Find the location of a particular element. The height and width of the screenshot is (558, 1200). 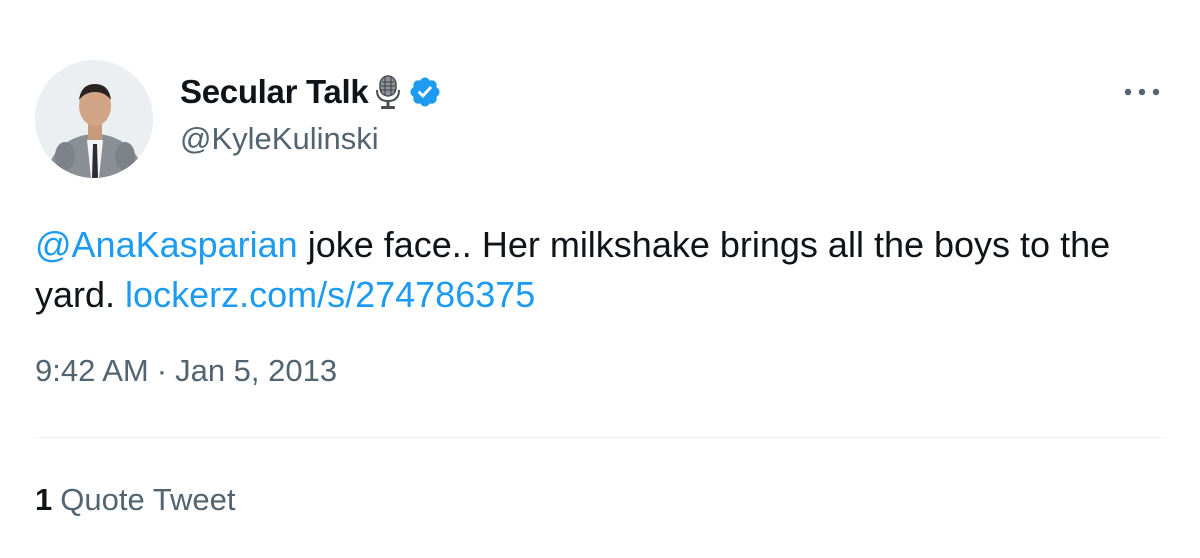

author-handle: @KyleKulinski is located at coordinates (279, 139).